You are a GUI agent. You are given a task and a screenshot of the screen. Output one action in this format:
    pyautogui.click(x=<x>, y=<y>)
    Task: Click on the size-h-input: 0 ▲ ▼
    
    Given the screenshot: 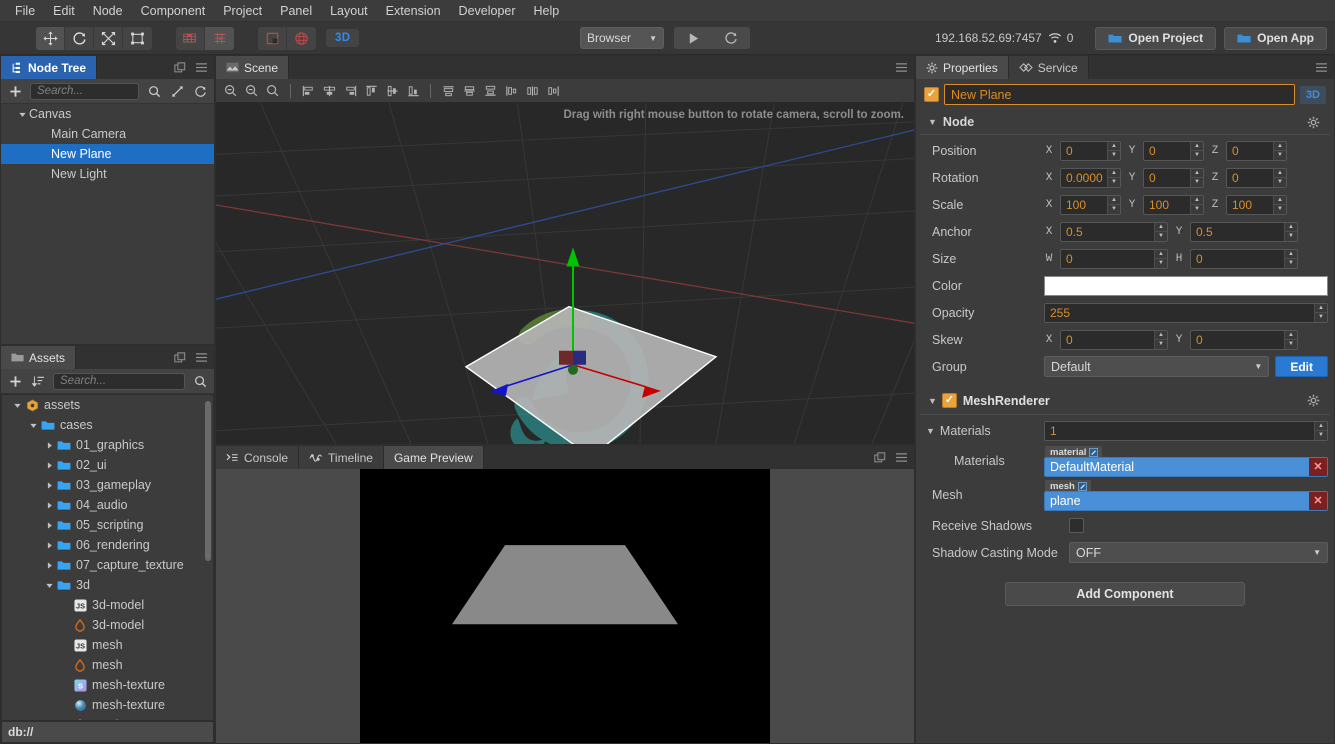 What is the action you would take?
    pyautogui.click(x=1244, y=258)
    